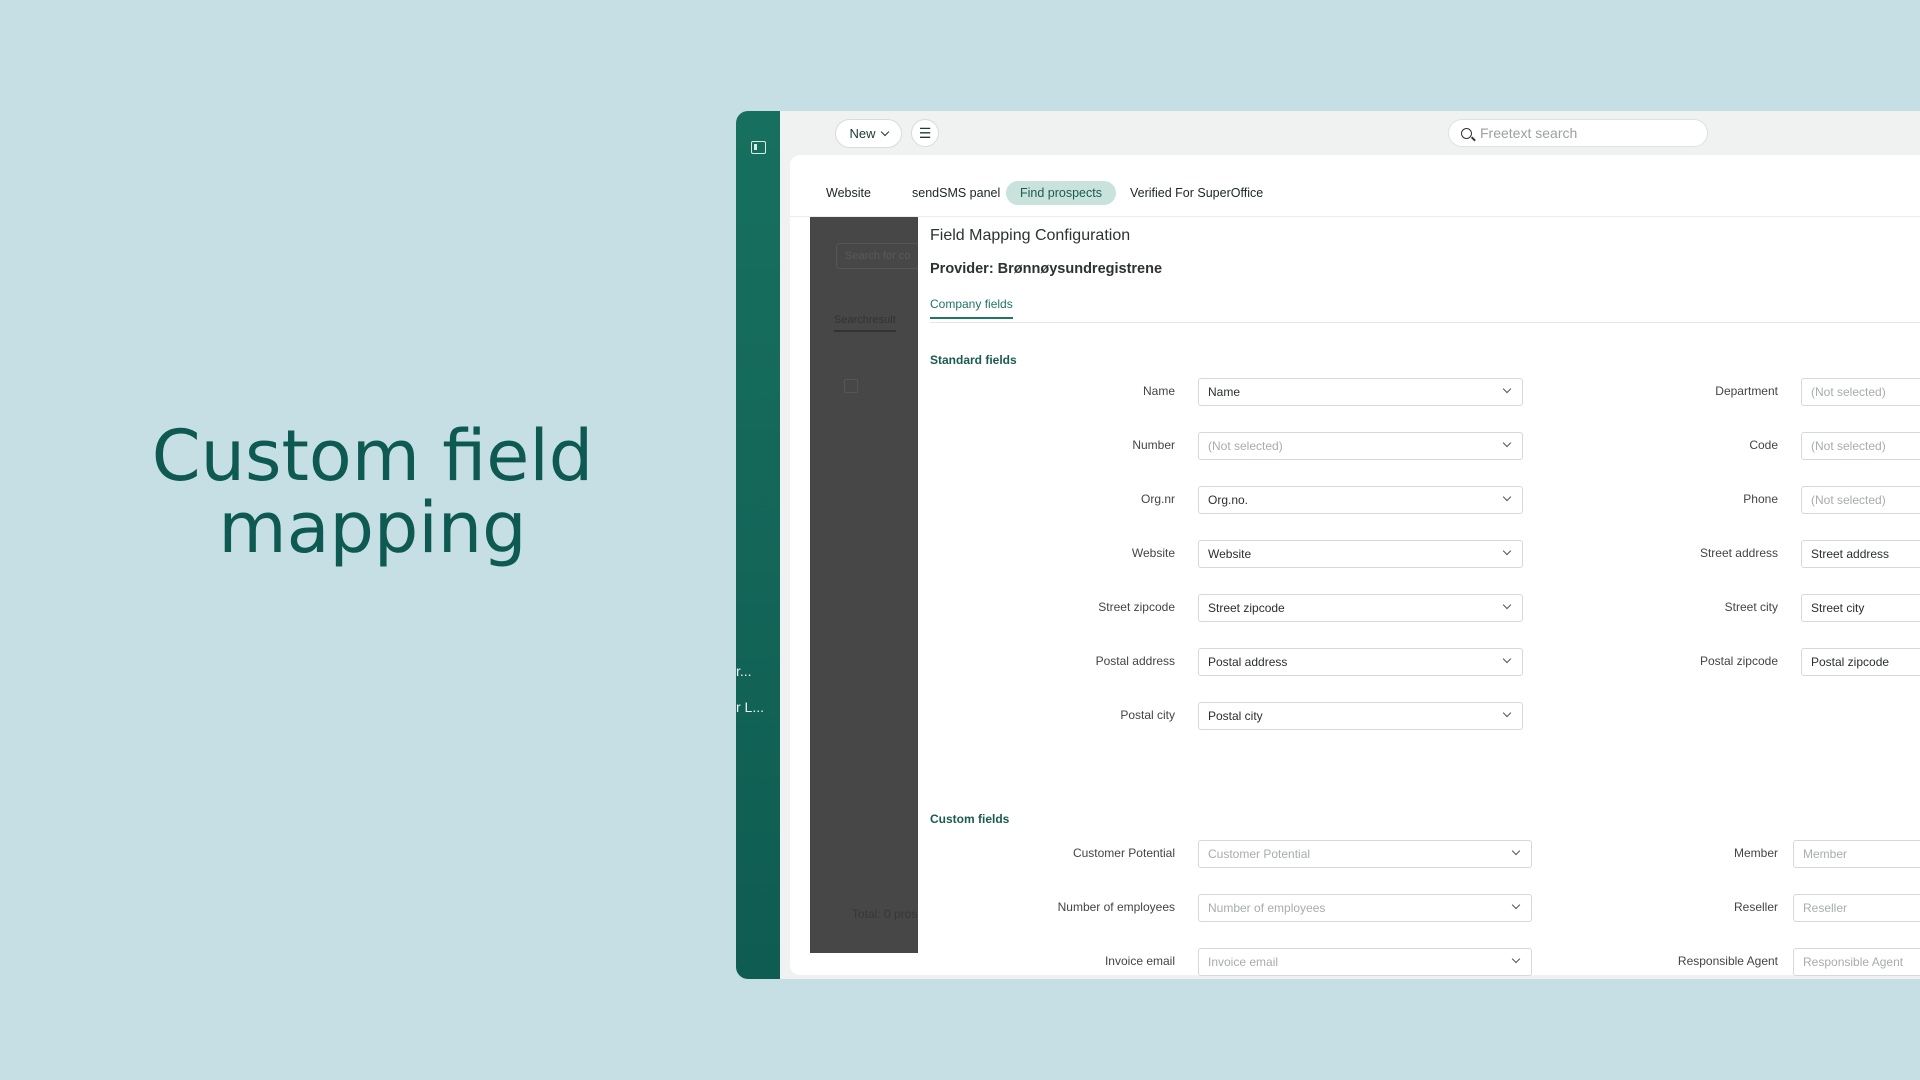 The height and width of the screenshot is (1080, 1920). I want to click on hero-title: Custom field mapping, so click(372, 492).